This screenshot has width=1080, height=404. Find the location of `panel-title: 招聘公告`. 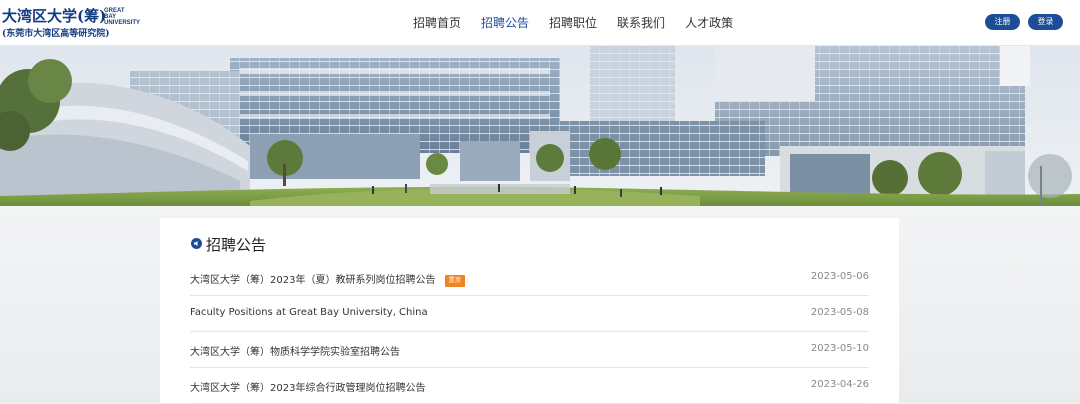

panel-title: 招聘公告 is located at coordinates (236, 245).